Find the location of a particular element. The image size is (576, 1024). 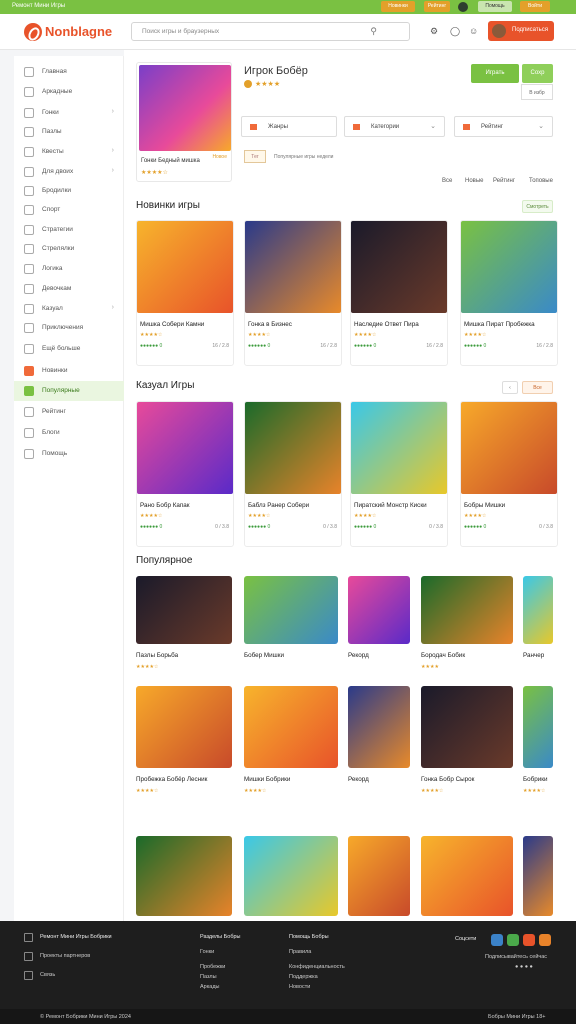

section-all-button: Все is located at coordinates (537, 387).